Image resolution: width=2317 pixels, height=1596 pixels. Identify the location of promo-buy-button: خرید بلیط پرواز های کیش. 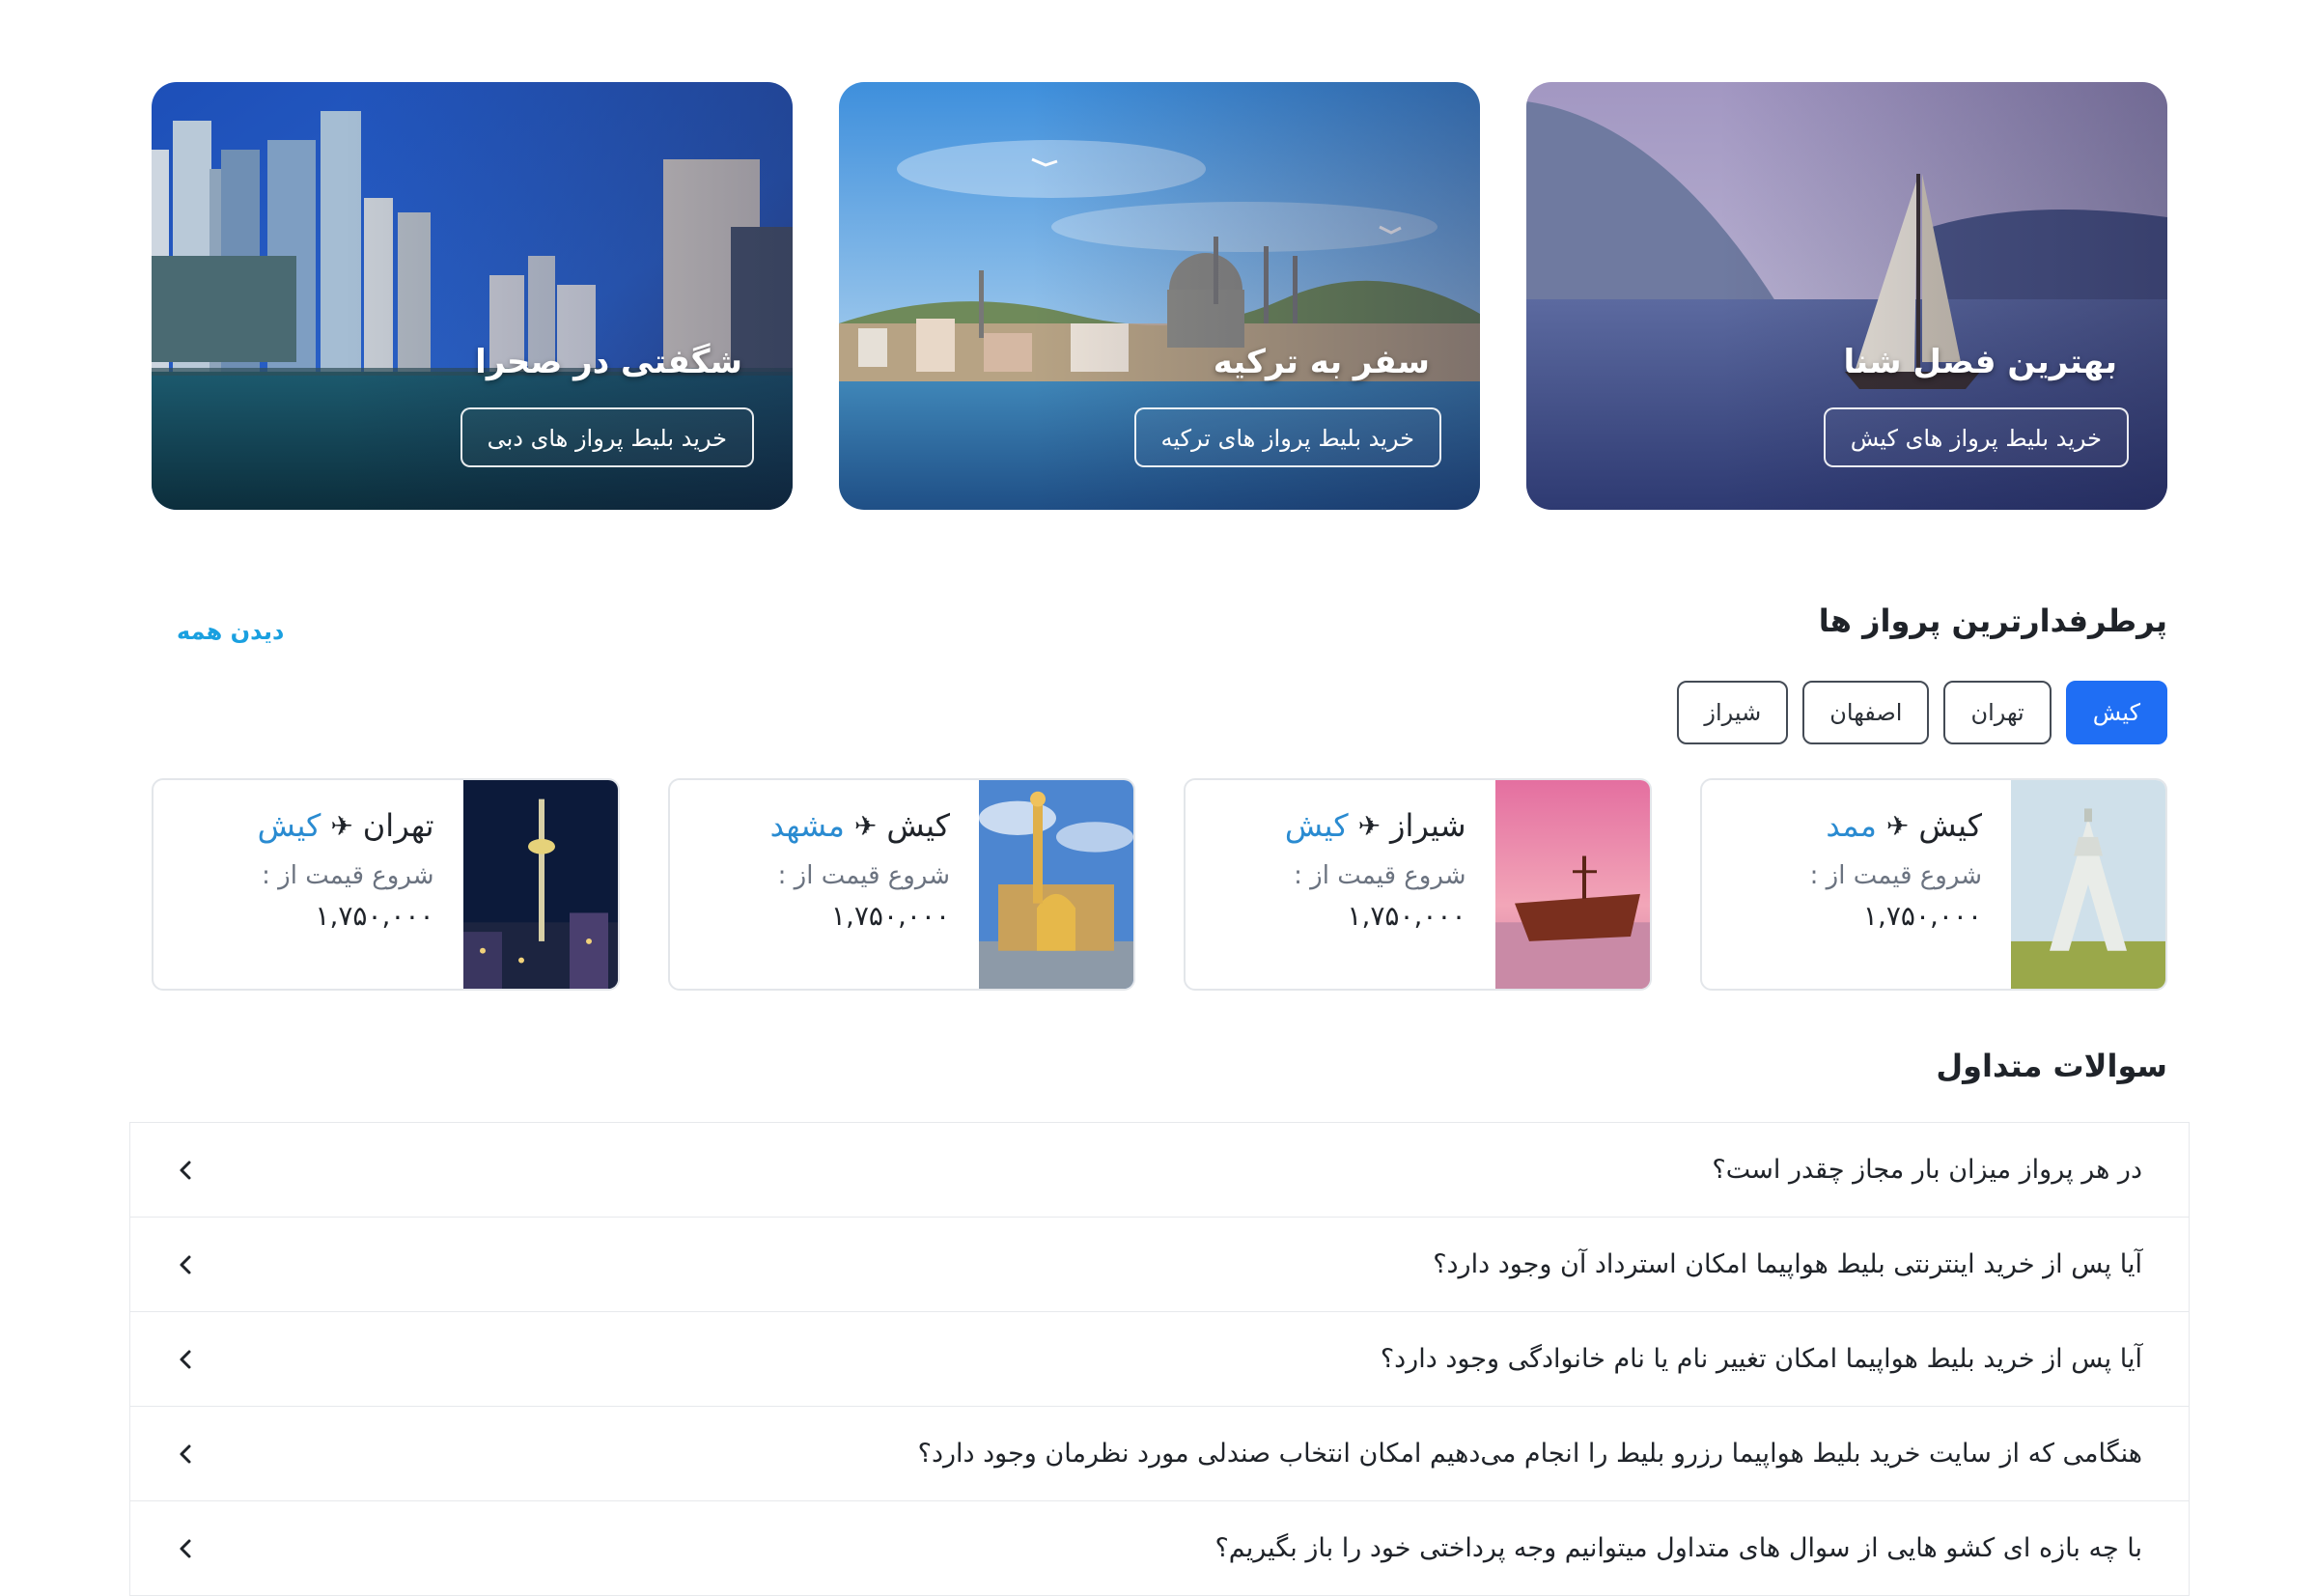
(1976, 437).